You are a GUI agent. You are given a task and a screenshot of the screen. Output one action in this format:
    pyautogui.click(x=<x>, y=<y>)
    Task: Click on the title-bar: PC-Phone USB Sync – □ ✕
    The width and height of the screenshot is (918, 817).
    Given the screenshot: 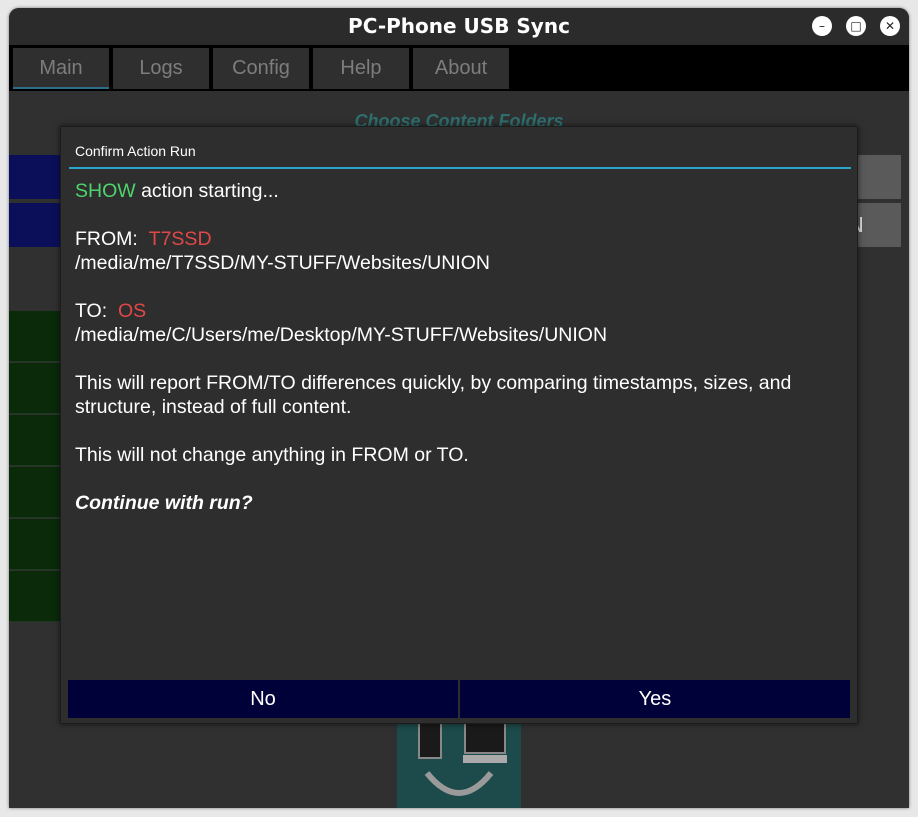 What is the action you would take?
    pyautogui.click(x=459, y=26)
    